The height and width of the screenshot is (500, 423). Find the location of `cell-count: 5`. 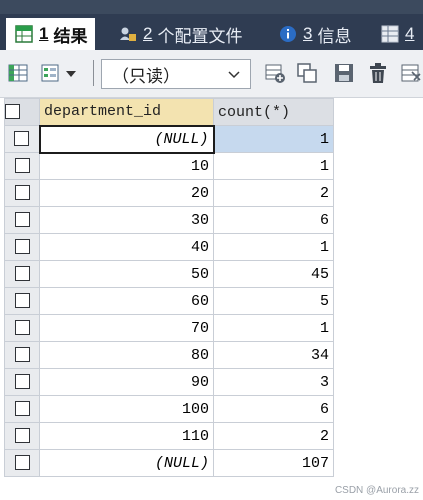

cell-count: 5 is located at coordinates (273, 301).